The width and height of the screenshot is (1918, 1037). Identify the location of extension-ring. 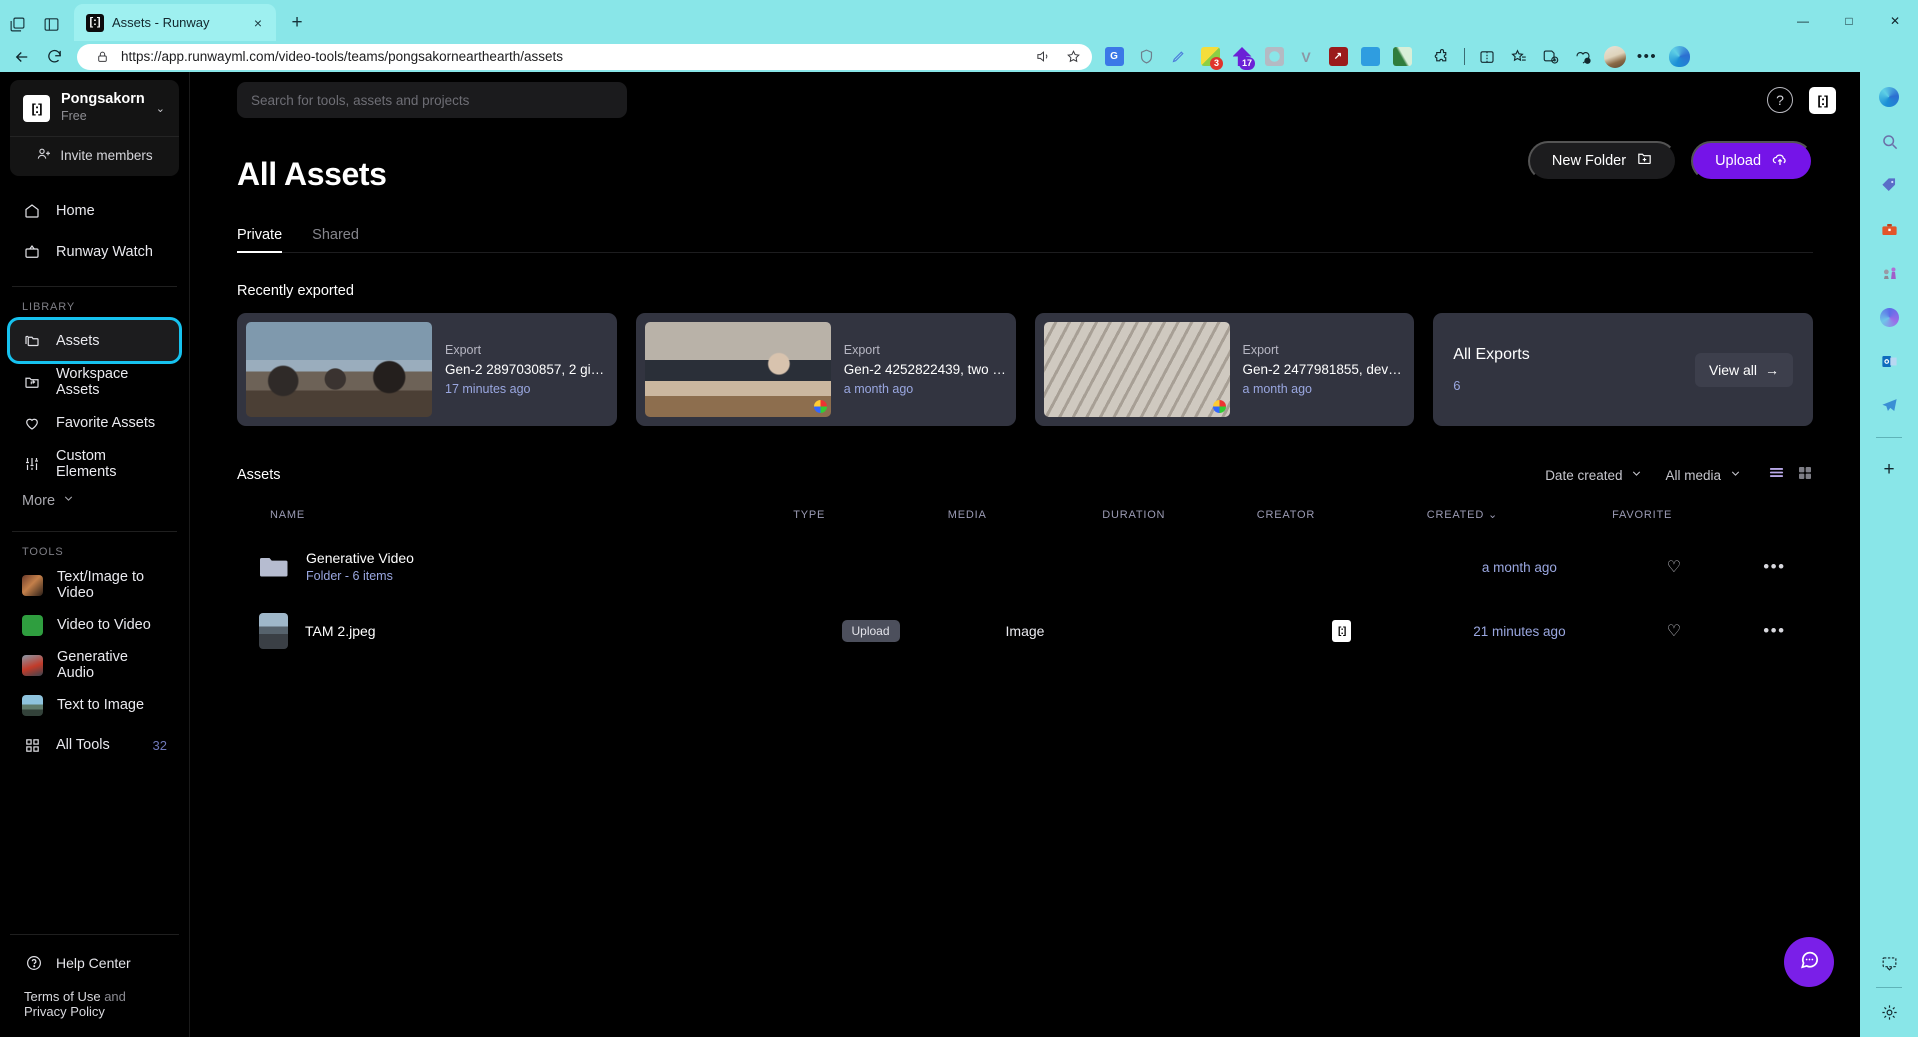
(1274, 57).